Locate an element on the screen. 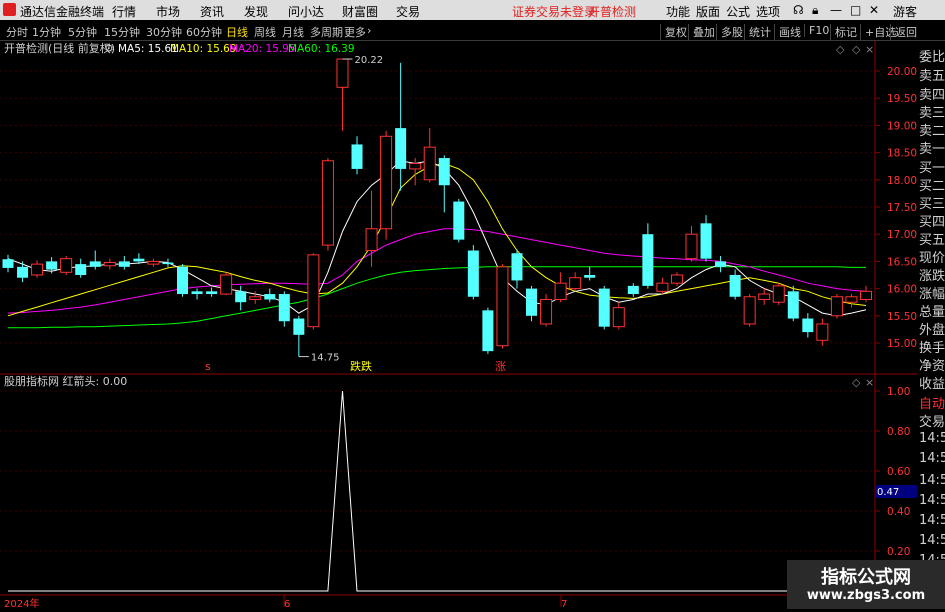 This screenshot has width=945, height=612. tab-period-1min: 1分钟 is located at coordinates (46, 32).